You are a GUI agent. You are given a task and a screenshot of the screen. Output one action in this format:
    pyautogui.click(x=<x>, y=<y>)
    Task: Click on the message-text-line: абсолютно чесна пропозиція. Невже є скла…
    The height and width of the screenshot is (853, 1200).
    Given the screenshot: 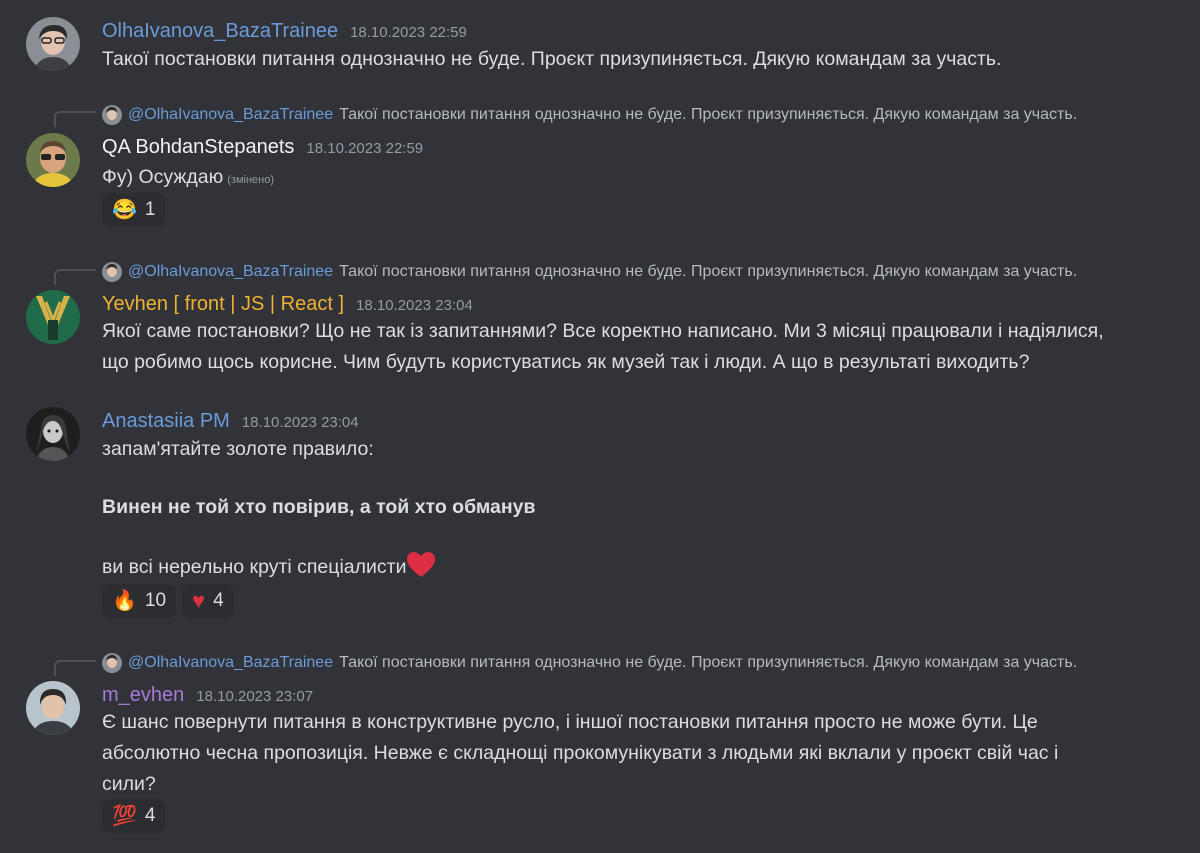 What is the action you would take?
    pyautogui.click(x=580, y=753)
    